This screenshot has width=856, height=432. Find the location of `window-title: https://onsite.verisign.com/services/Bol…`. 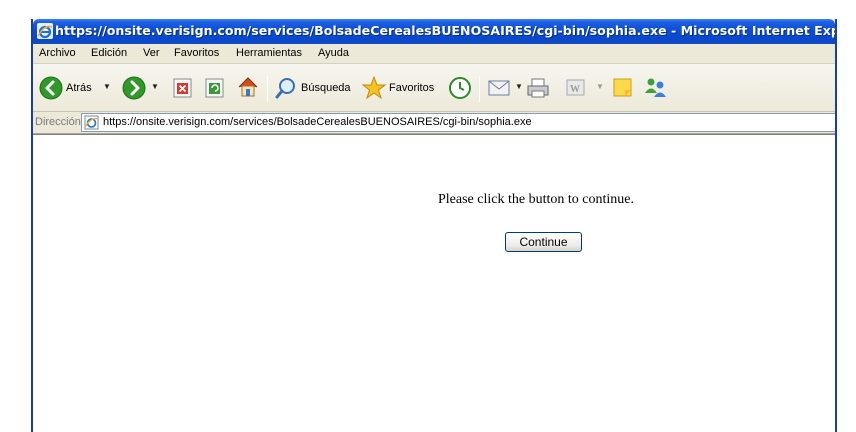

window-title: https://onsite.verisign.com/services/Bol… is located at coordinates (446, 30).